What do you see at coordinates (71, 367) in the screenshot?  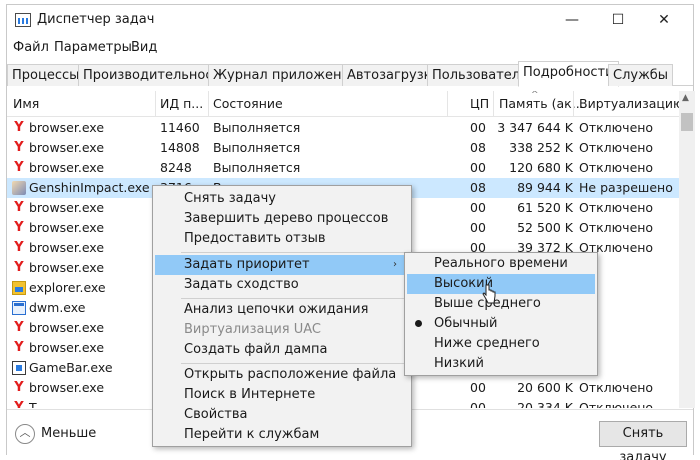 I see `cell-name: GameBar.exe` at bounding box center [71, 367].